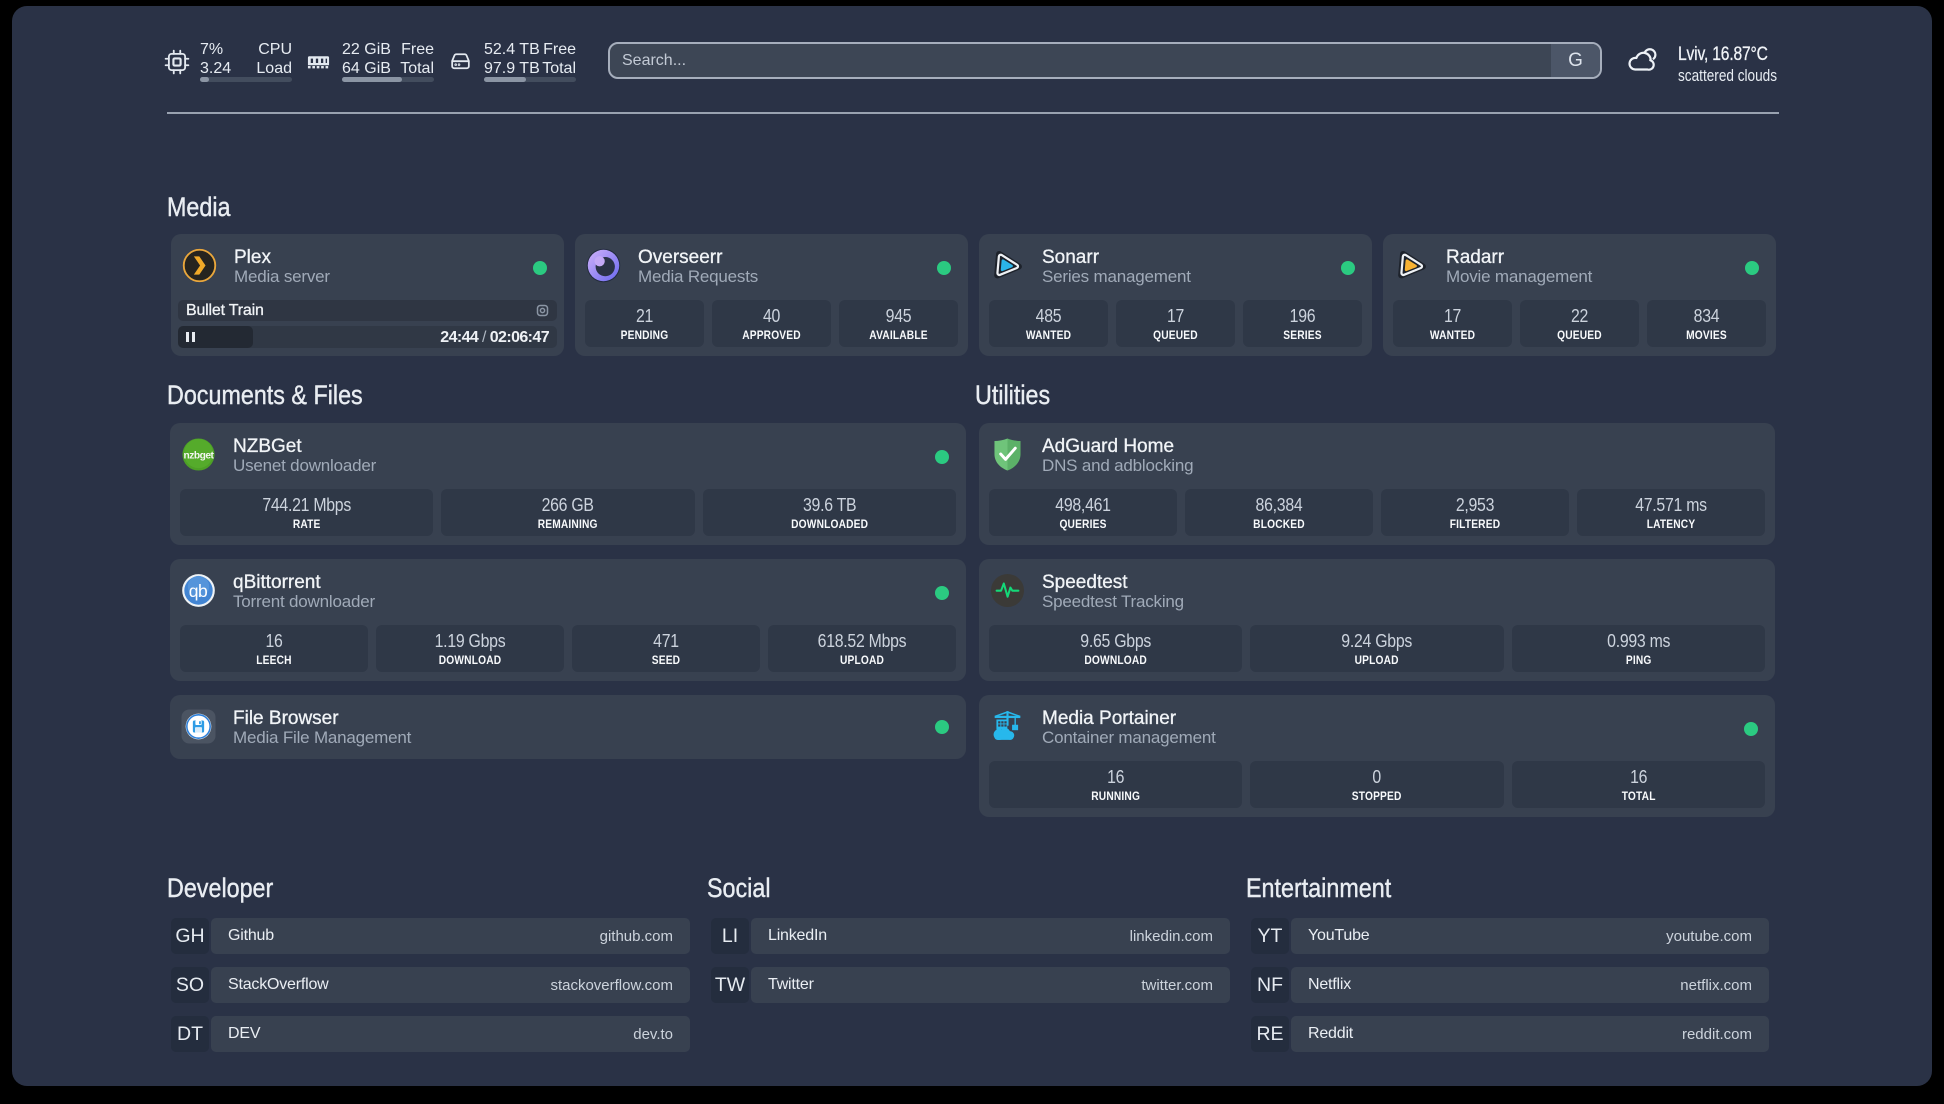  Describe the element at coordinates (199, 455) in the screenshot. I see `svg-text: nzbget` at that location.